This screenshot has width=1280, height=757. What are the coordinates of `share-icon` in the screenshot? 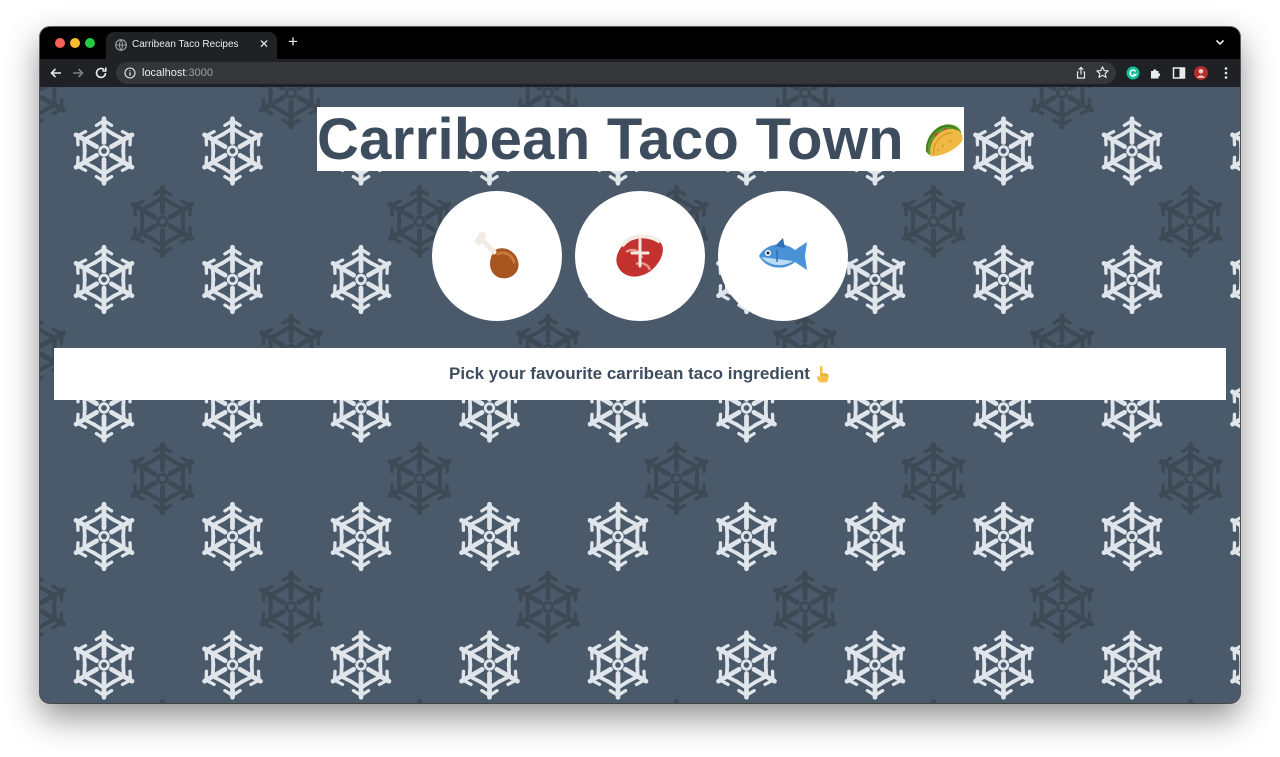 It's located at (1081, 73).